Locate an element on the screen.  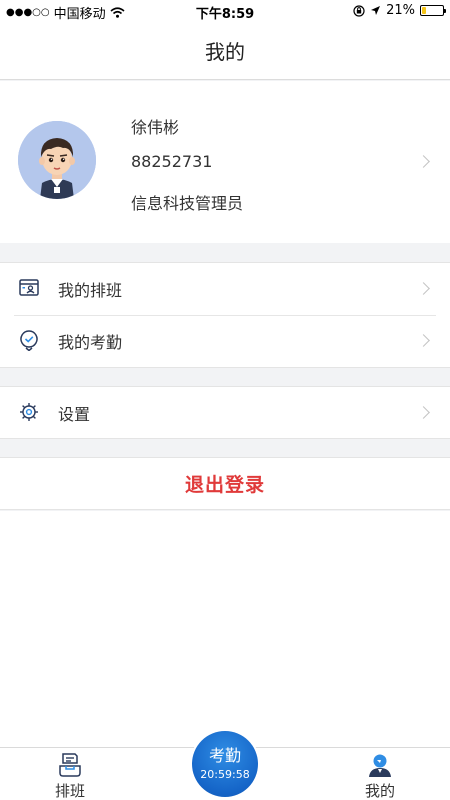
menu-item-settings: 设置 is located at coordinates (225, 413).